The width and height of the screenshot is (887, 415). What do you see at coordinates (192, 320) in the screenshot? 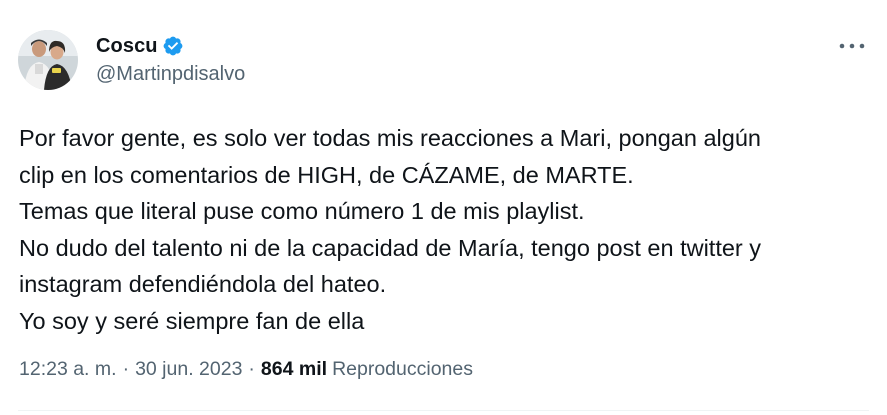
I see `tweet-text-line: Yo soy y seré siempre fan de ella` at bounding box center [192, 320].